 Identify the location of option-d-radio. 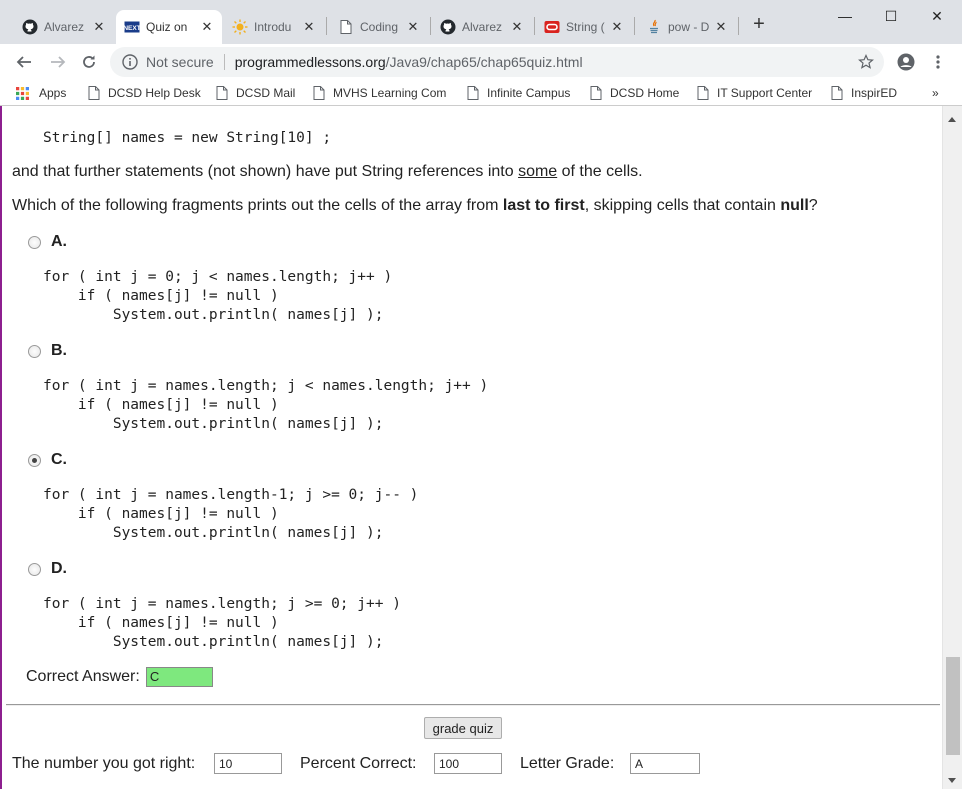
(34, 569).